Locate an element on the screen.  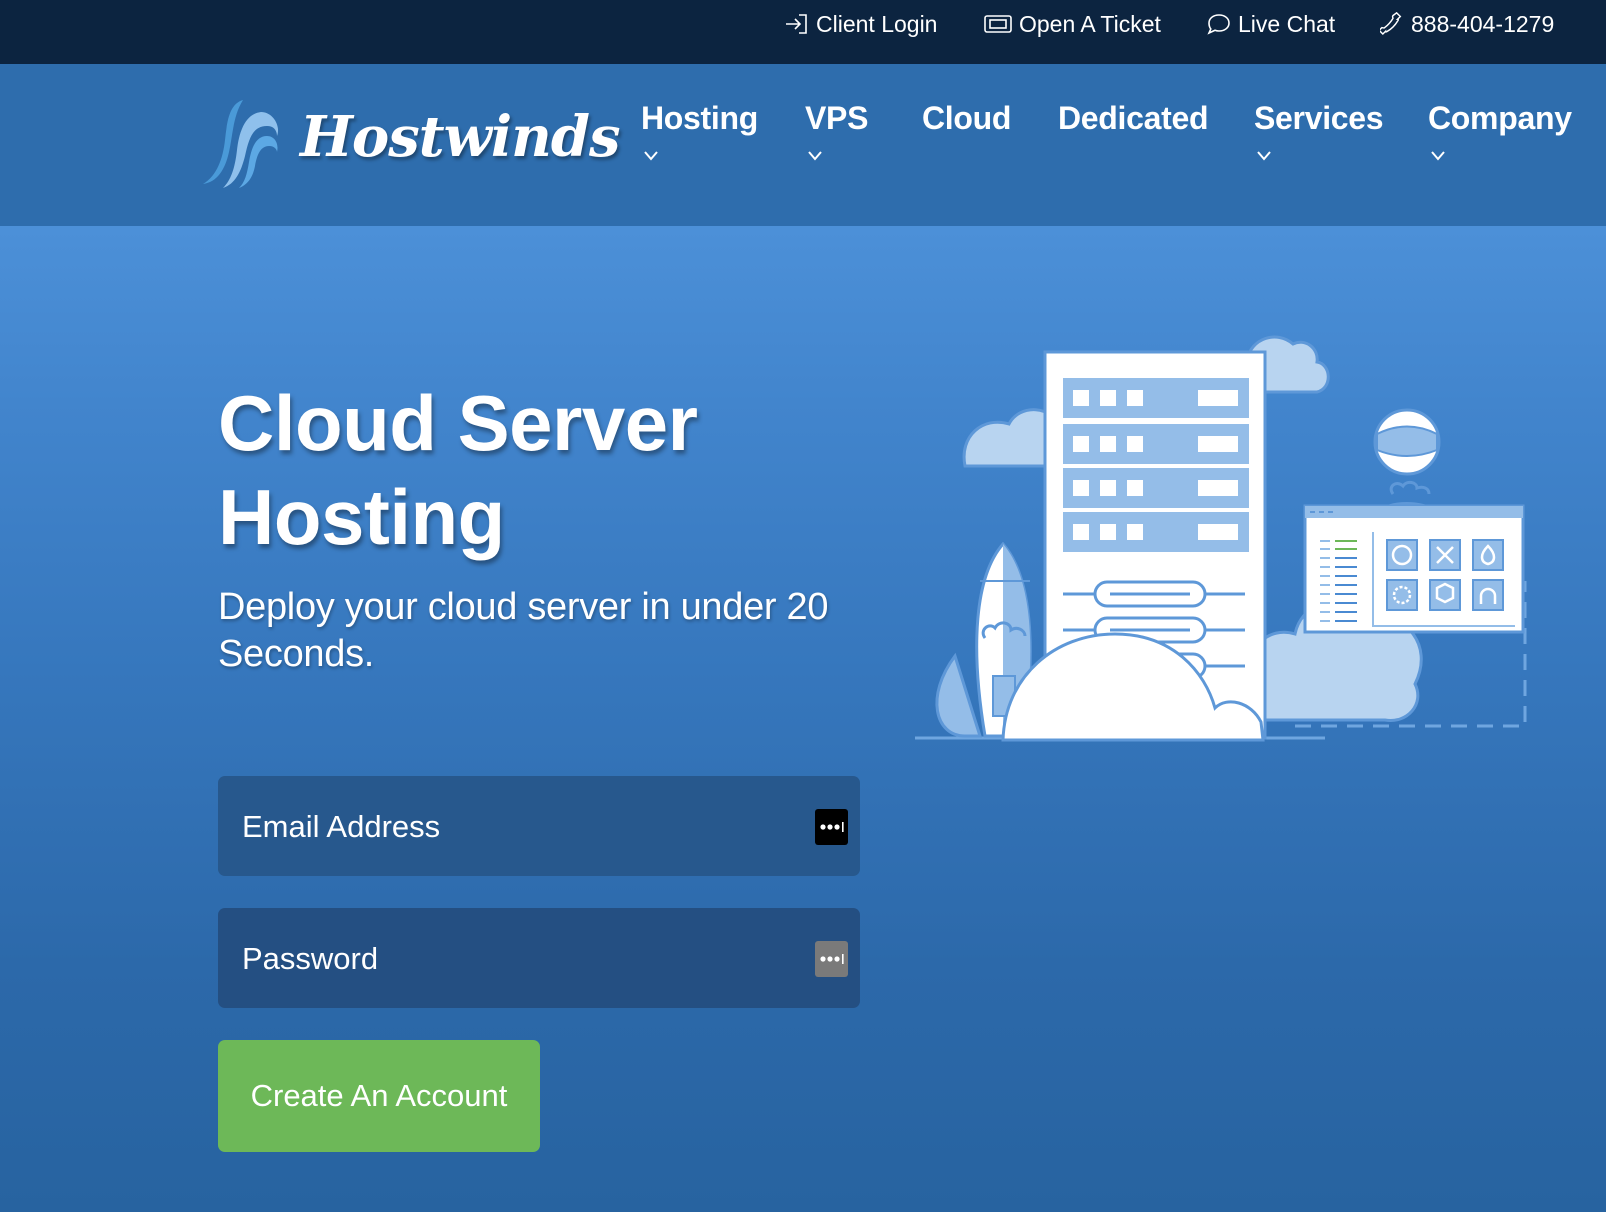
nav-item-vps: VPS is located at coordinates (836, 130).